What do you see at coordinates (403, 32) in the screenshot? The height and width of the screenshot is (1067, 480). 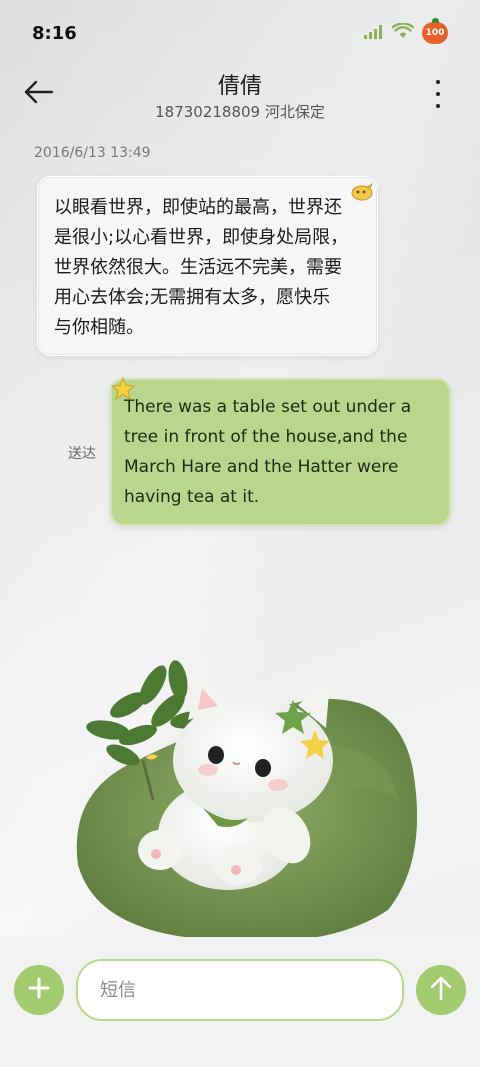 I see `wifi-icon` at bounding box center [403, 32].